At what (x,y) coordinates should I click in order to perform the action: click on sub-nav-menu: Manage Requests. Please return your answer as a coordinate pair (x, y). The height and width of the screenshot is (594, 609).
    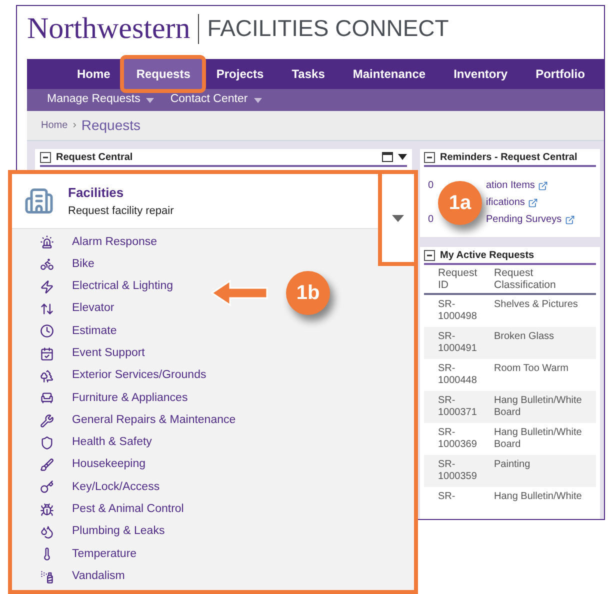
    Looking at the image, I should click on (100, 100).